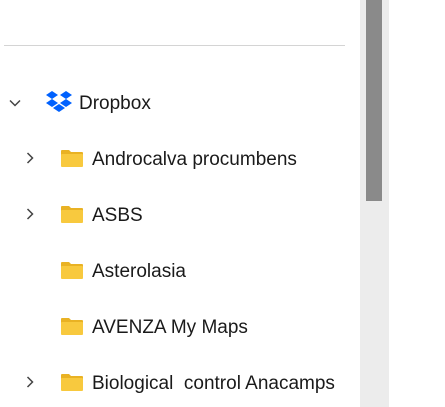 The width and height of the screenshot is (445, 407). What do you see at coordinates (139, 271) in the screenshot?
I see `tree-item-label: Asterolasia` at bounding box center [139, 271].